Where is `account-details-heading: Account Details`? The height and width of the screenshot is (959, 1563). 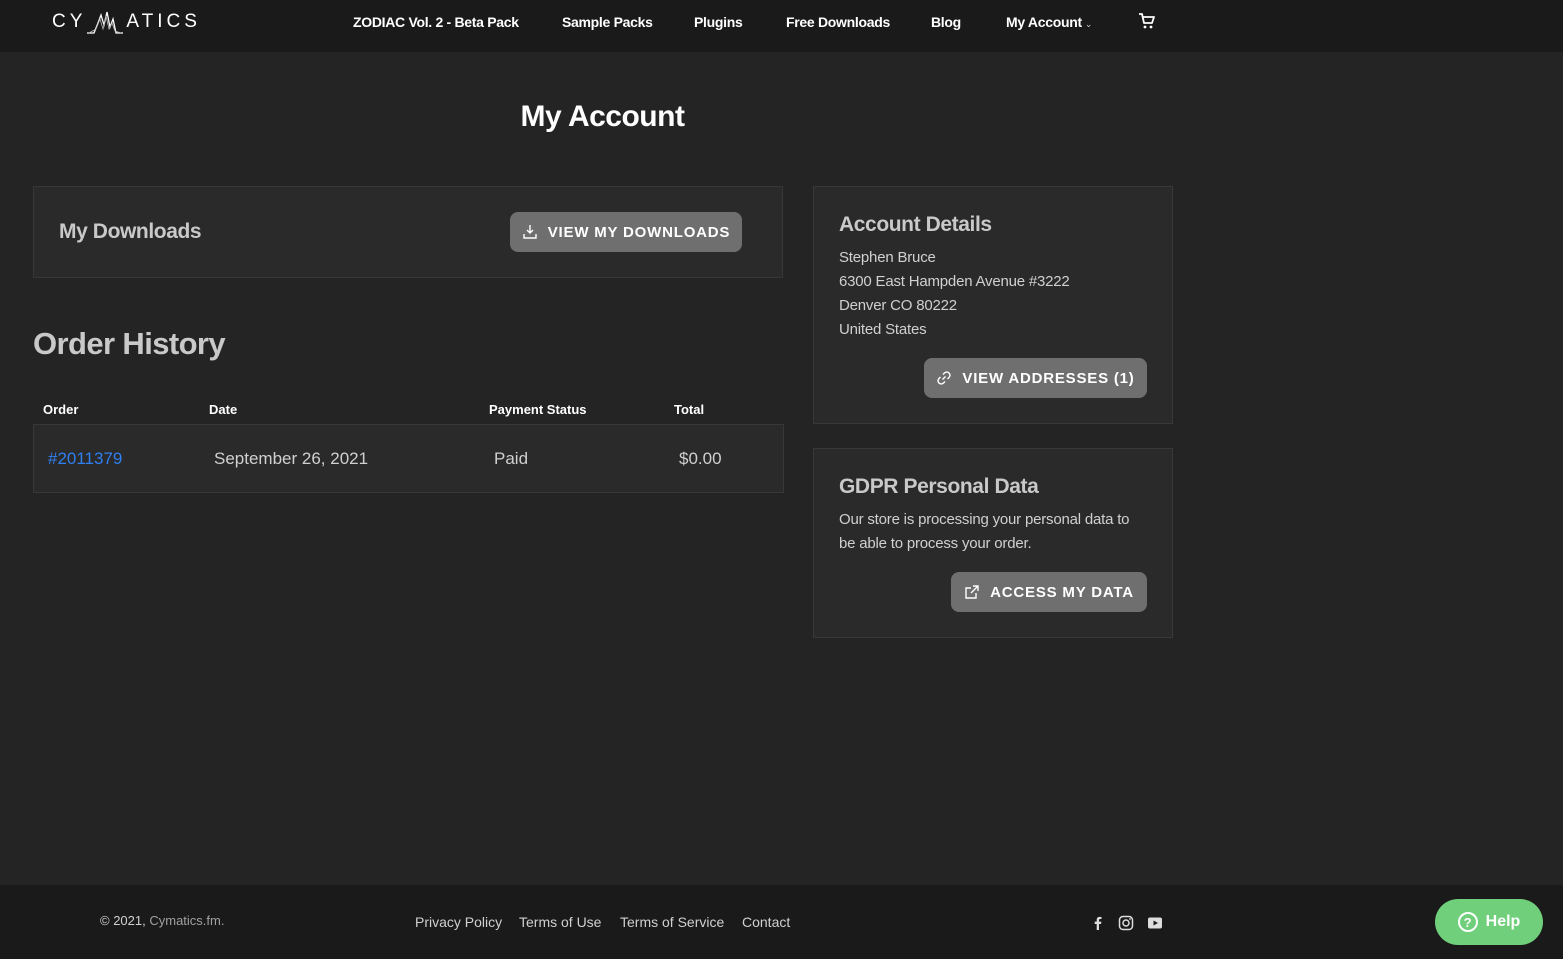 account-details-heading: Account Details is located at coordinates (915, 224).